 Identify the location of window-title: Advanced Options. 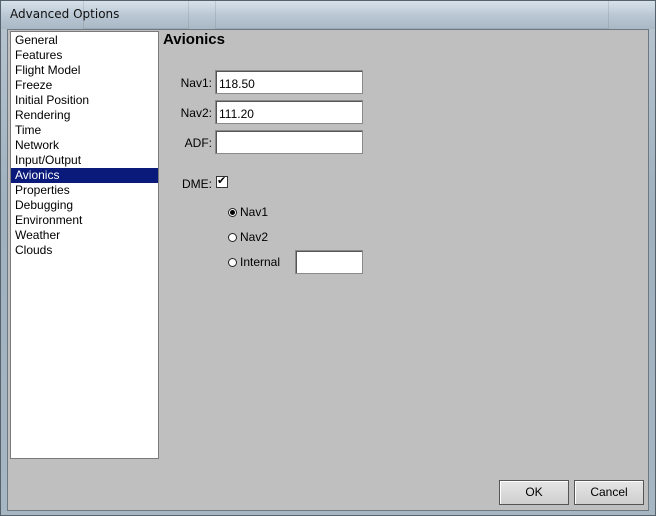
(65, 14).